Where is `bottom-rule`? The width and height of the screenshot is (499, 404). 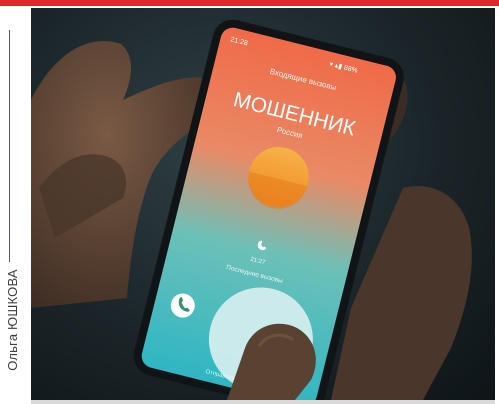
bottom-rule is located at coordinates (263, 402).